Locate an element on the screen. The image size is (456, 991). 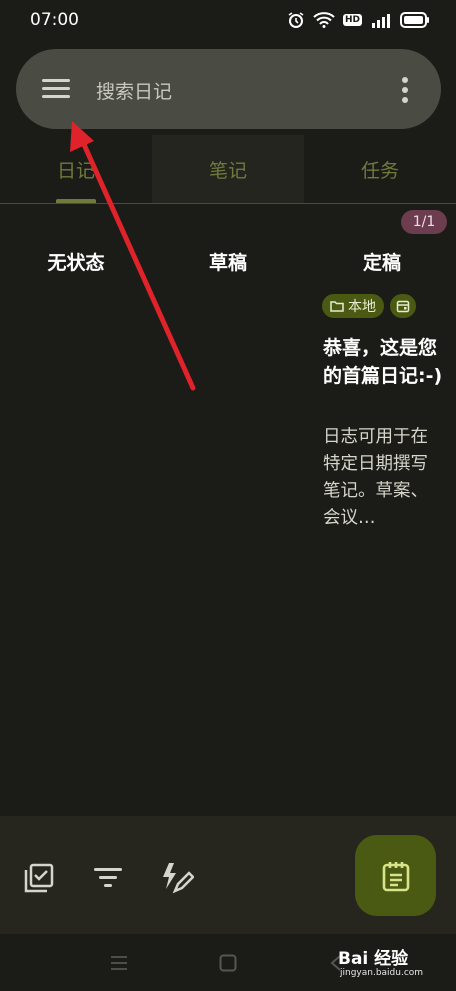
hd-badge: HD is located at coordinates (352, 20).